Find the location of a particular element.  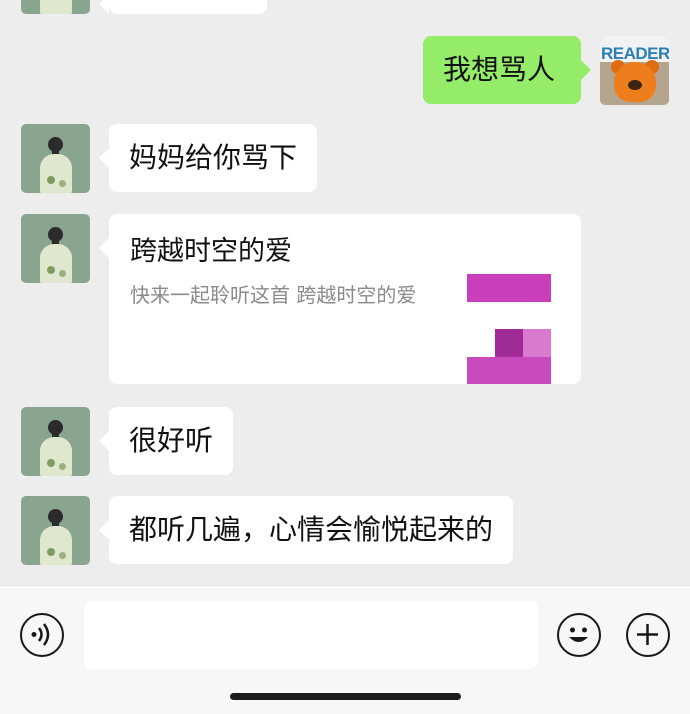

message-bubble-incoming: 妈妈给你骂下 is located at coordinates (208, 158).